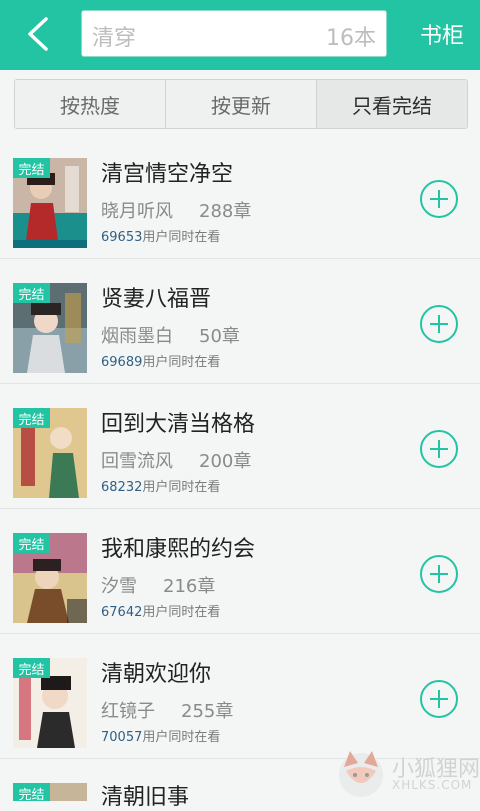  I want to click on tab-completed-only: 只看完结, so click(392, 104).